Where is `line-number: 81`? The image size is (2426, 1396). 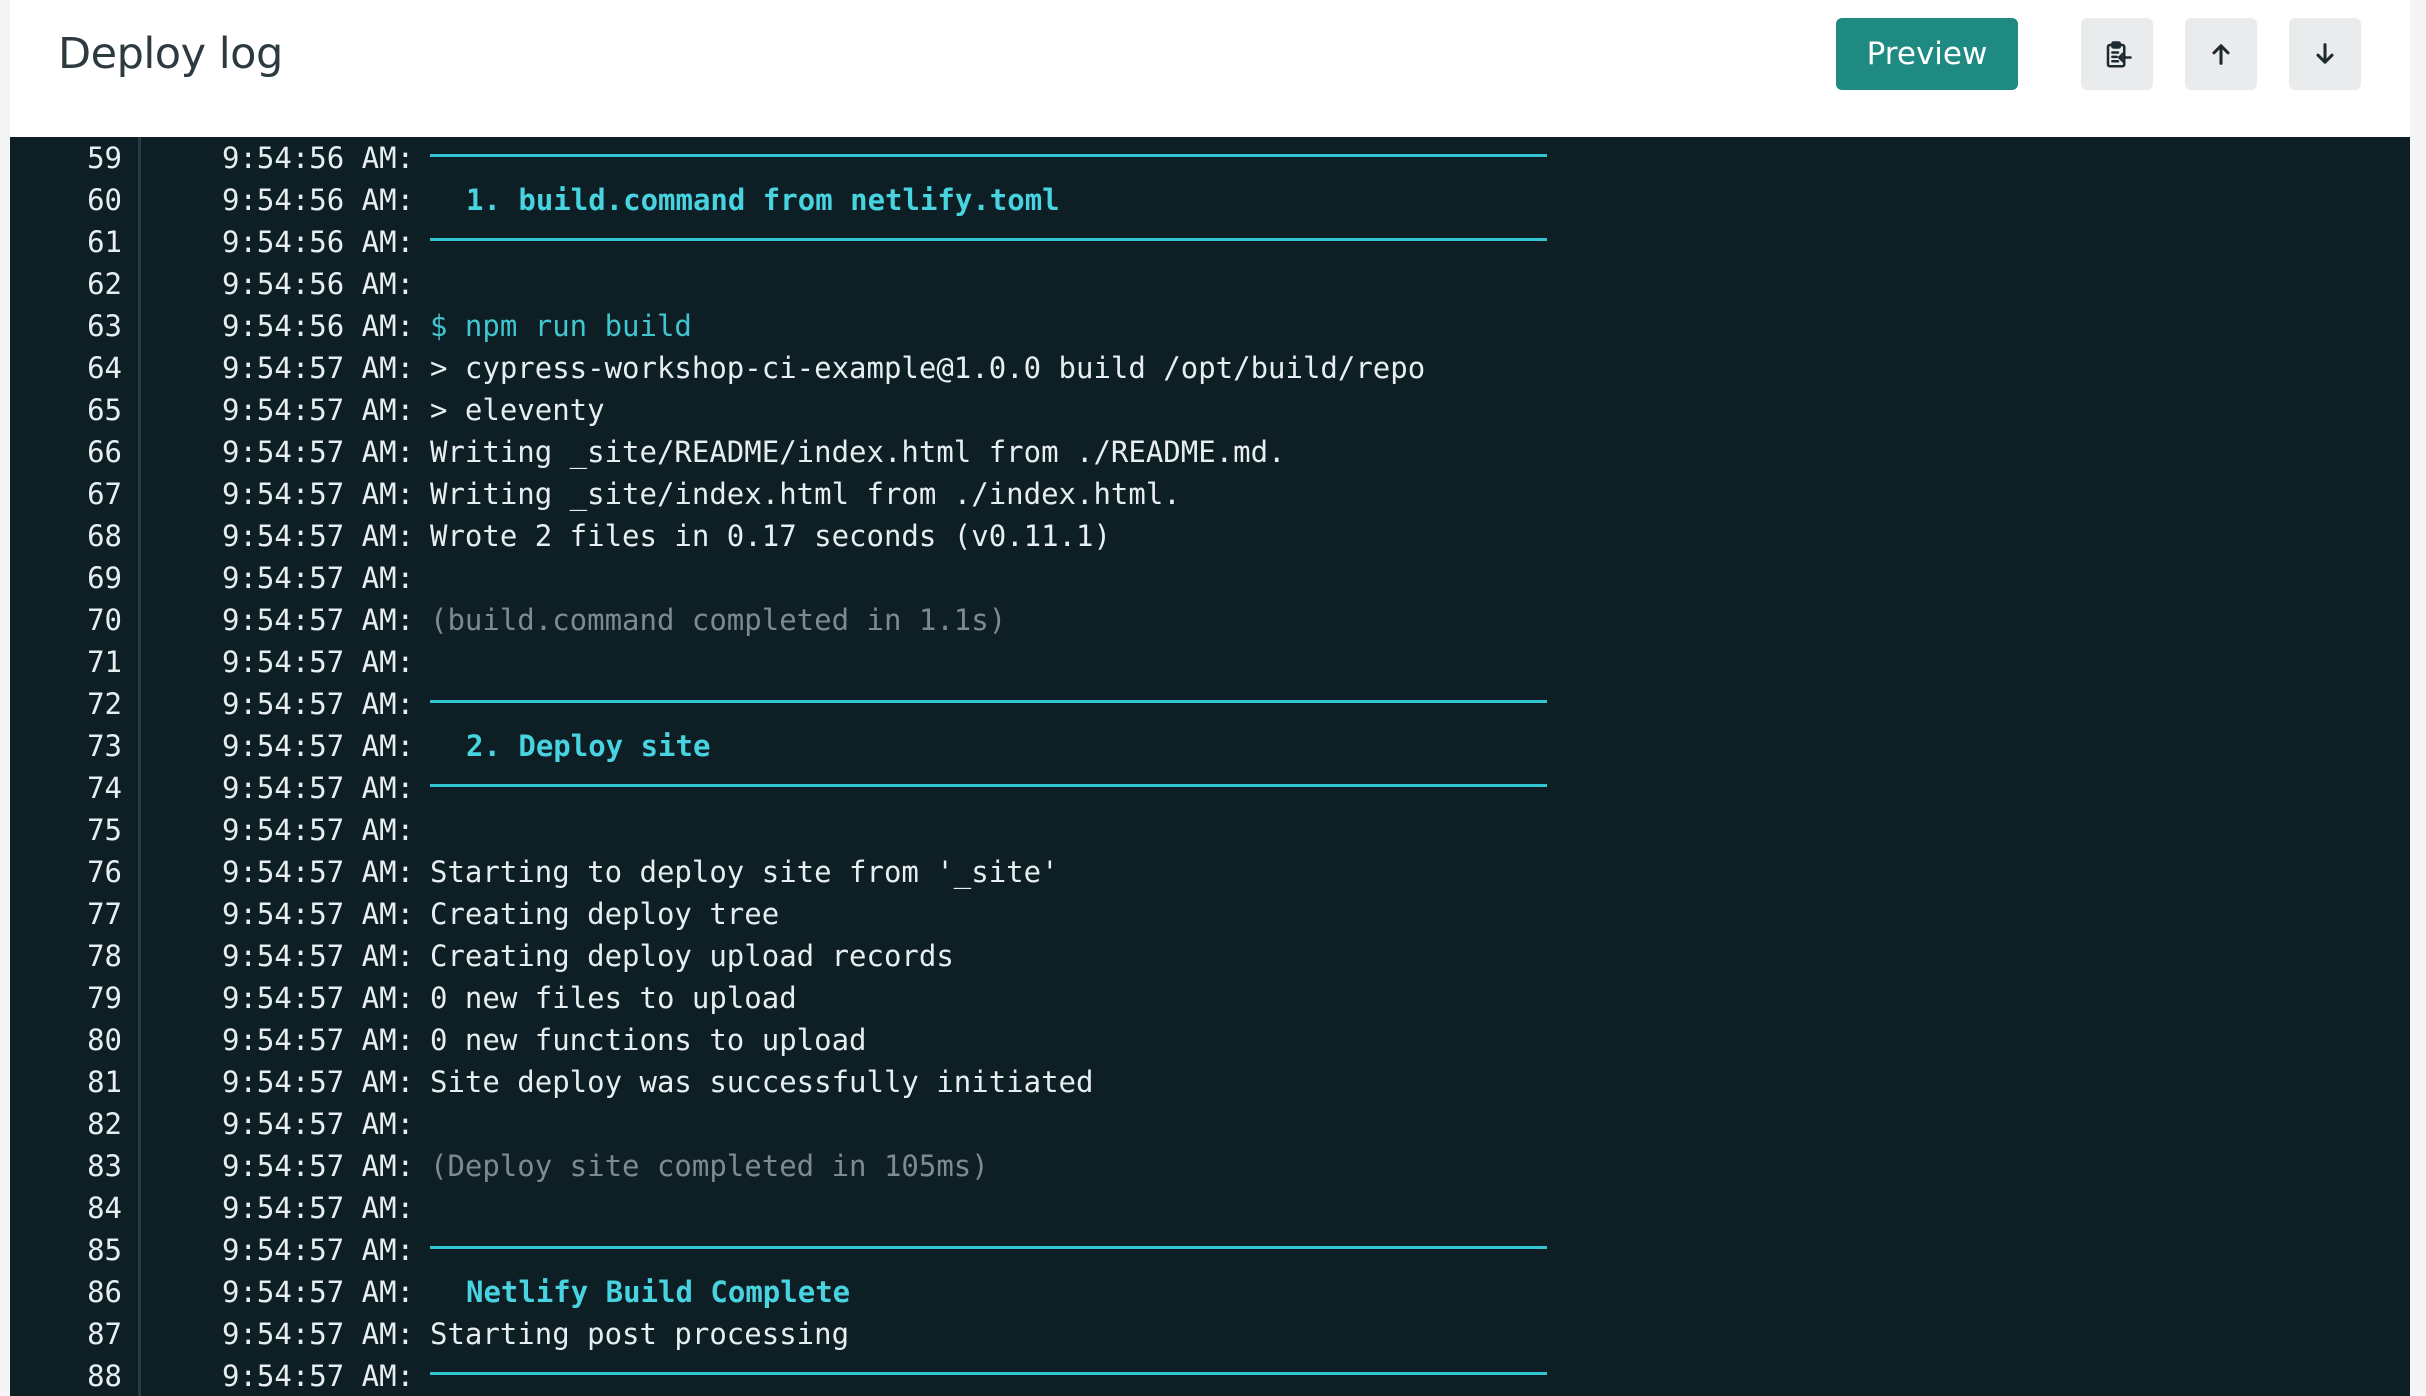
line-number: 81 is located at coordinates (66, 1082).